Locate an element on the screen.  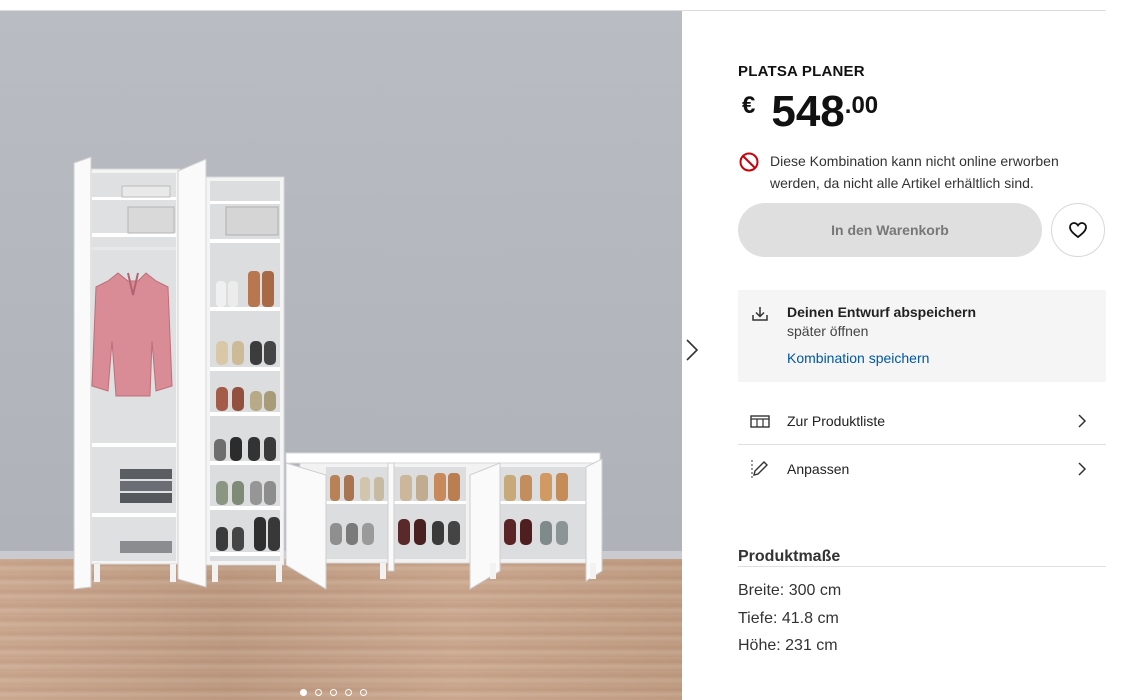
heart-icon is located at coordinates (1078, 230).